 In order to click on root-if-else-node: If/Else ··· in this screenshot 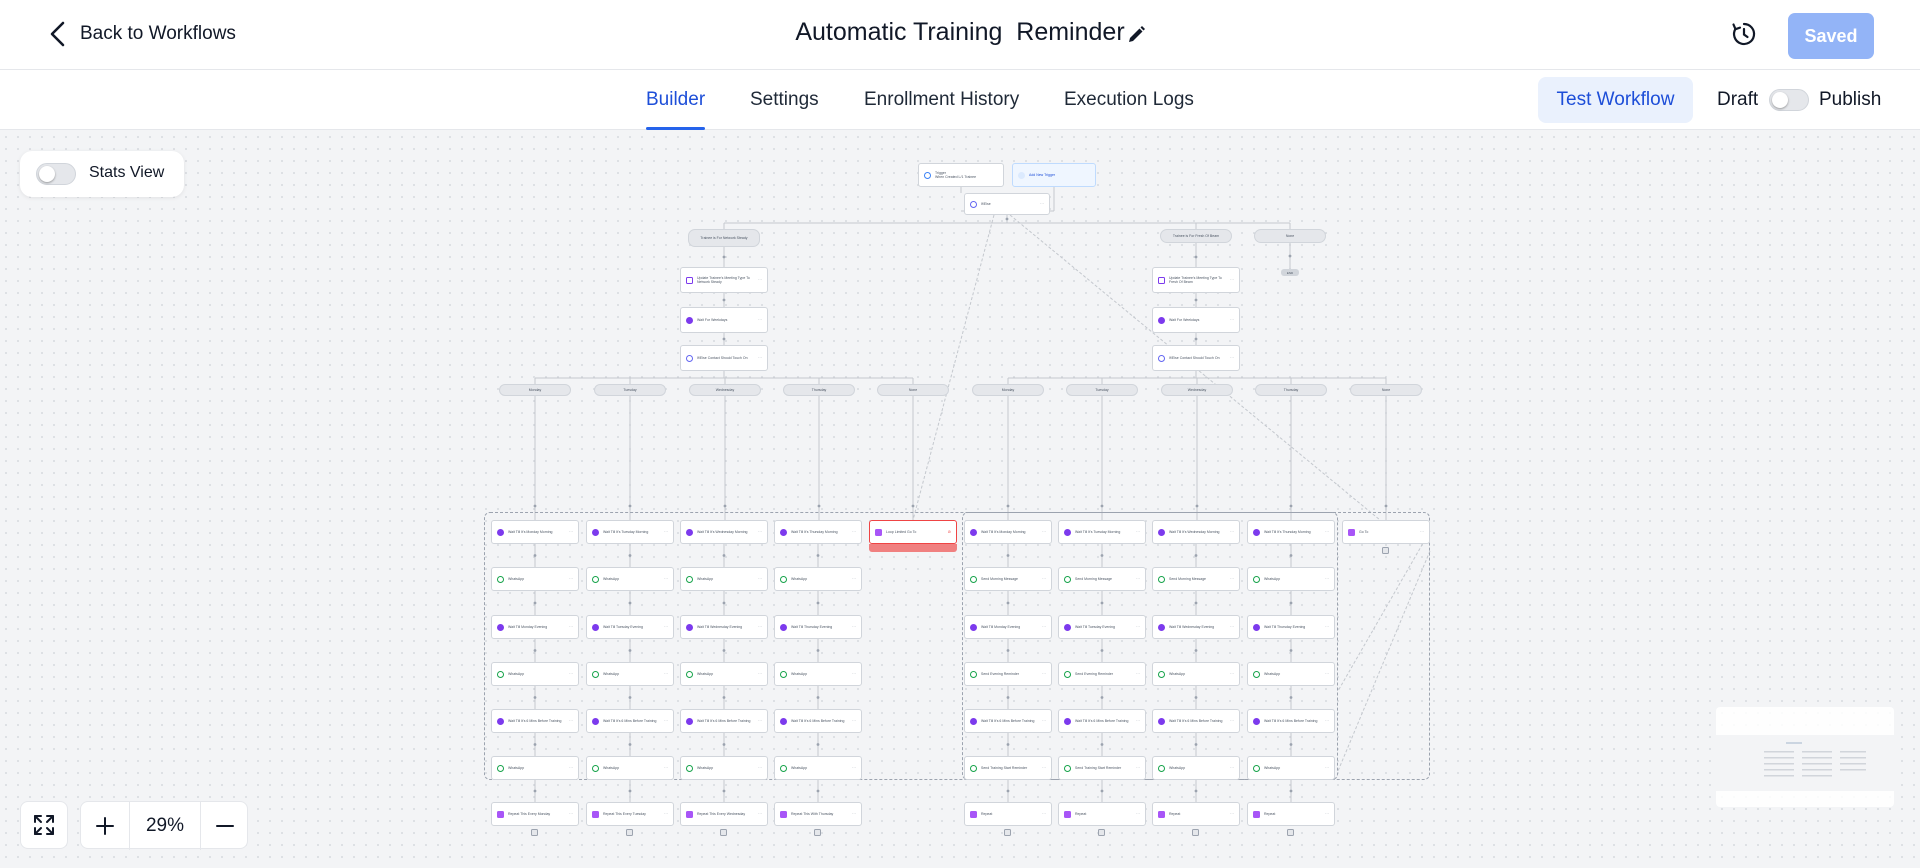, I will do `click(1007, 204)`.